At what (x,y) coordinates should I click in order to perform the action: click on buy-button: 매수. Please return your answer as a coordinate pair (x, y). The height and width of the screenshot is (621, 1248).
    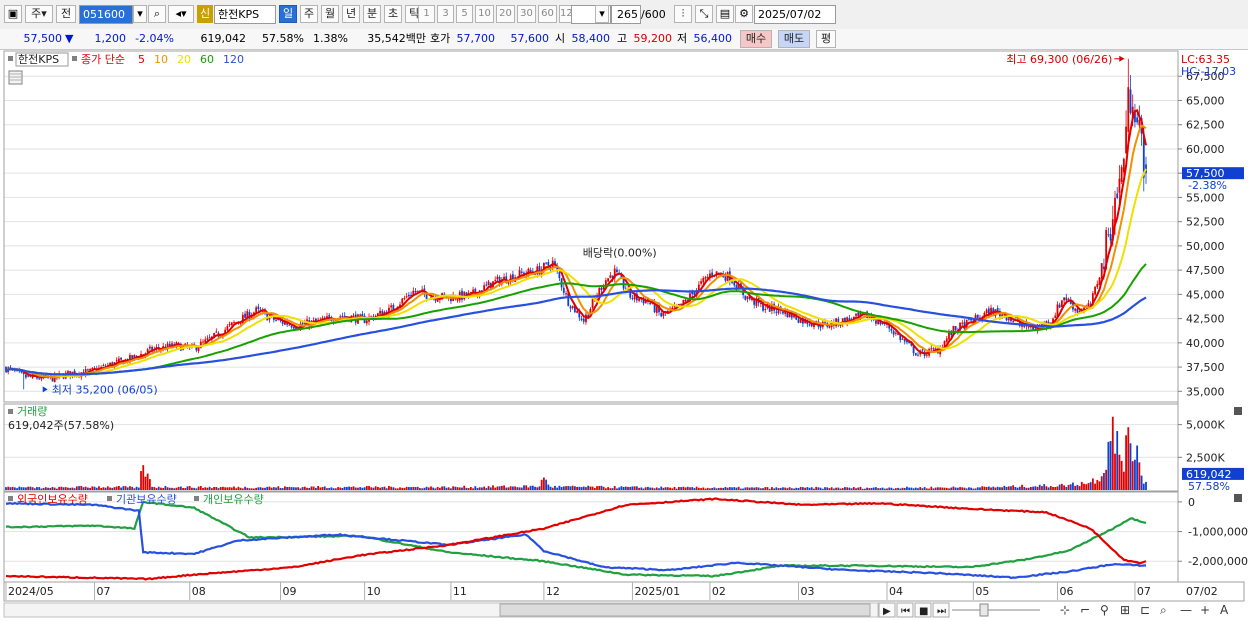
    Looking at the image, I should click on (756, 39).